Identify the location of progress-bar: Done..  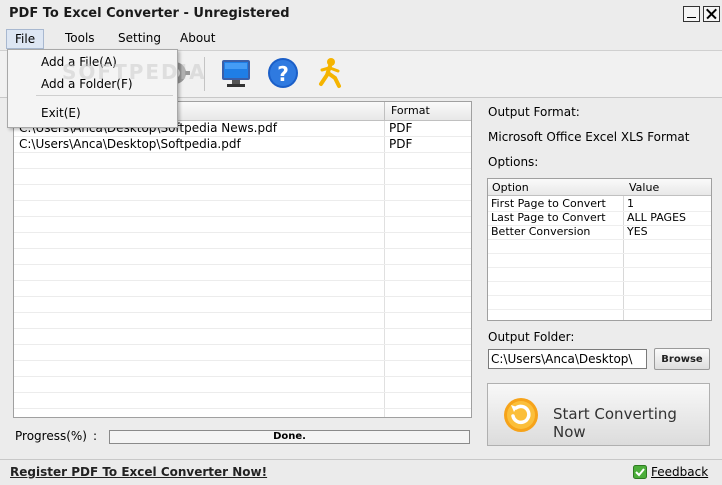
(289, 437).